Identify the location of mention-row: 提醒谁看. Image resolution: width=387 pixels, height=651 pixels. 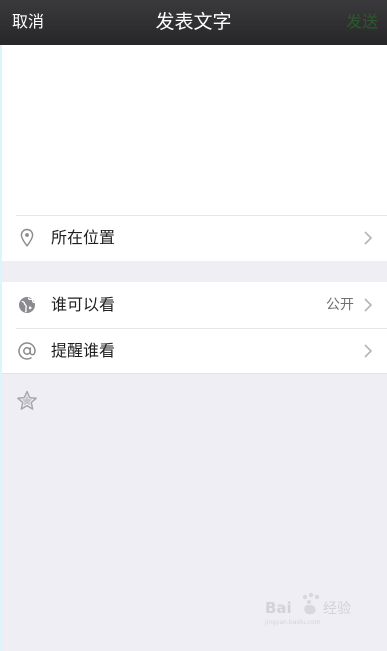
(194, 351).